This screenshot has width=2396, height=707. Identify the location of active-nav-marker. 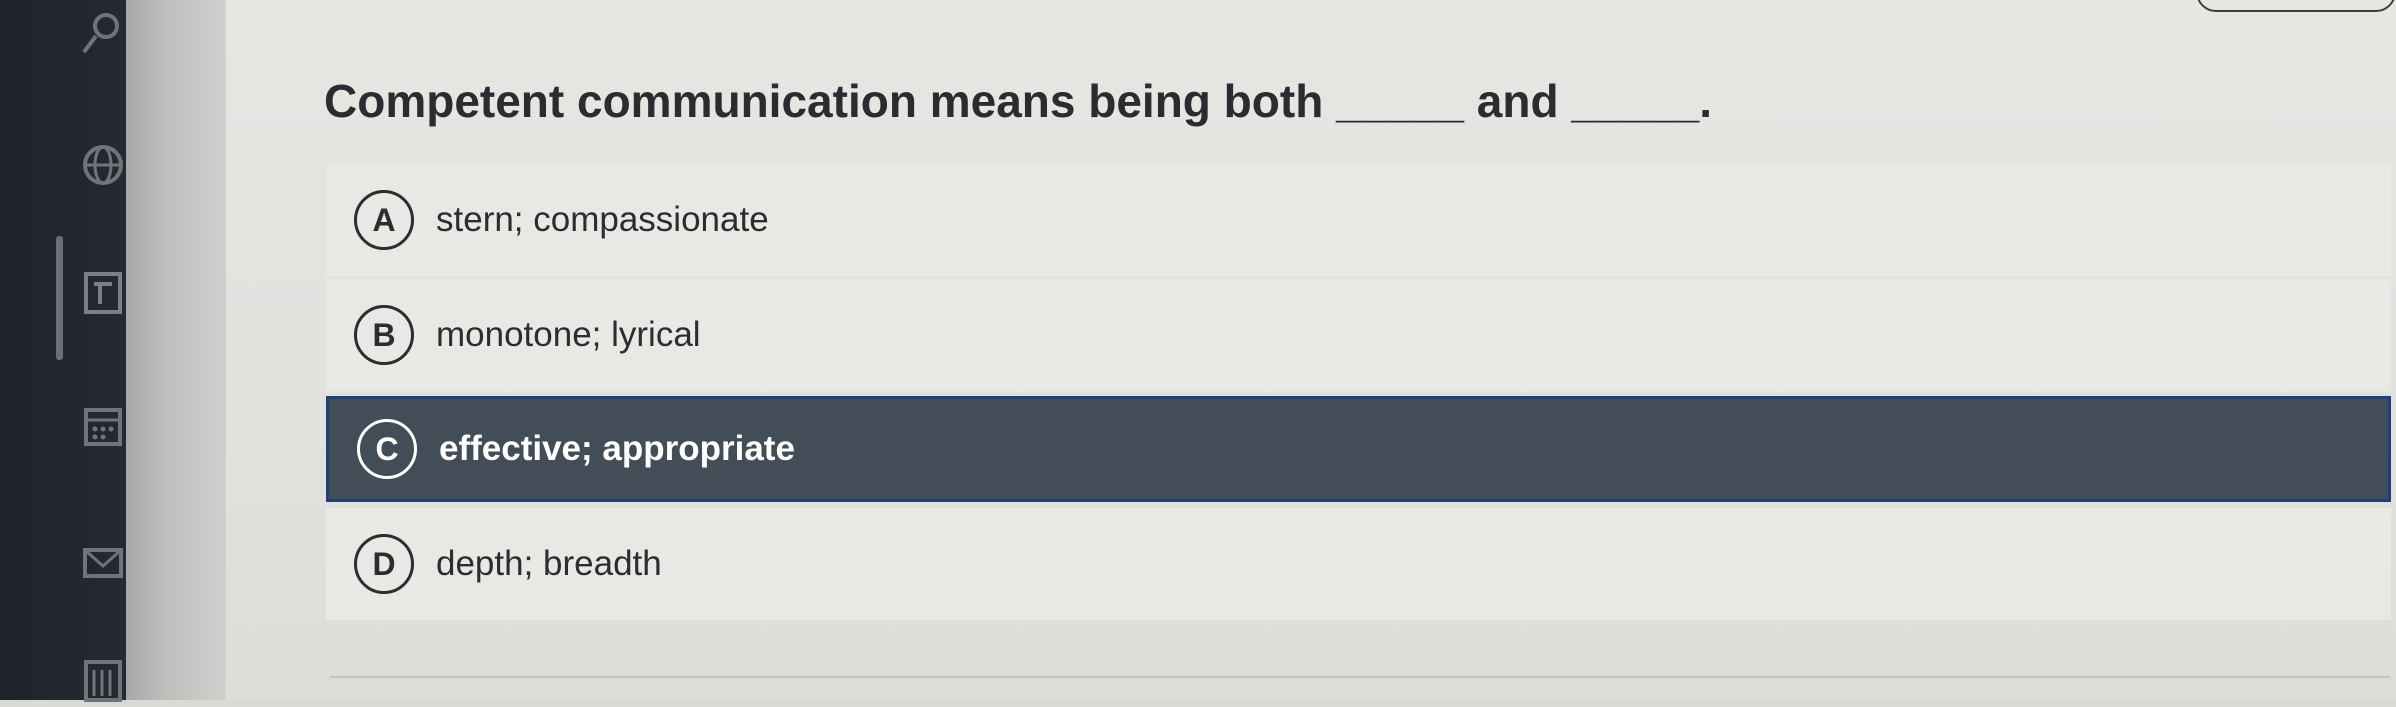
(59, 298).